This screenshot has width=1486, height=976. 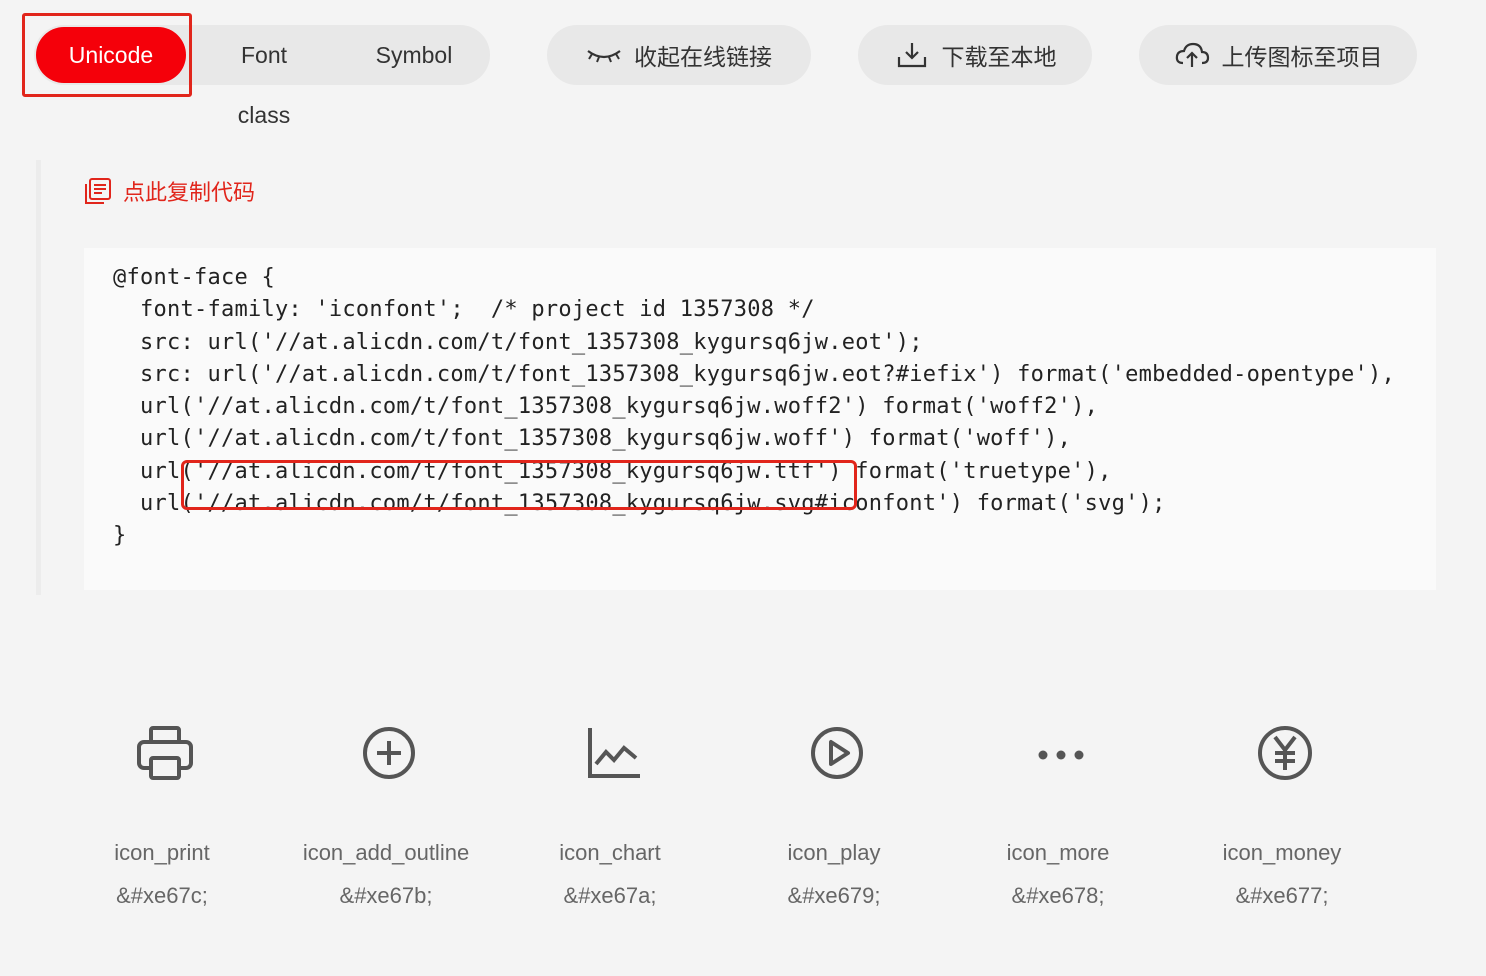 What do you see at coordinates (414, 55) in the screenshot?
I see `tab-symbol: Symbol` at bounding box center [414, 55].